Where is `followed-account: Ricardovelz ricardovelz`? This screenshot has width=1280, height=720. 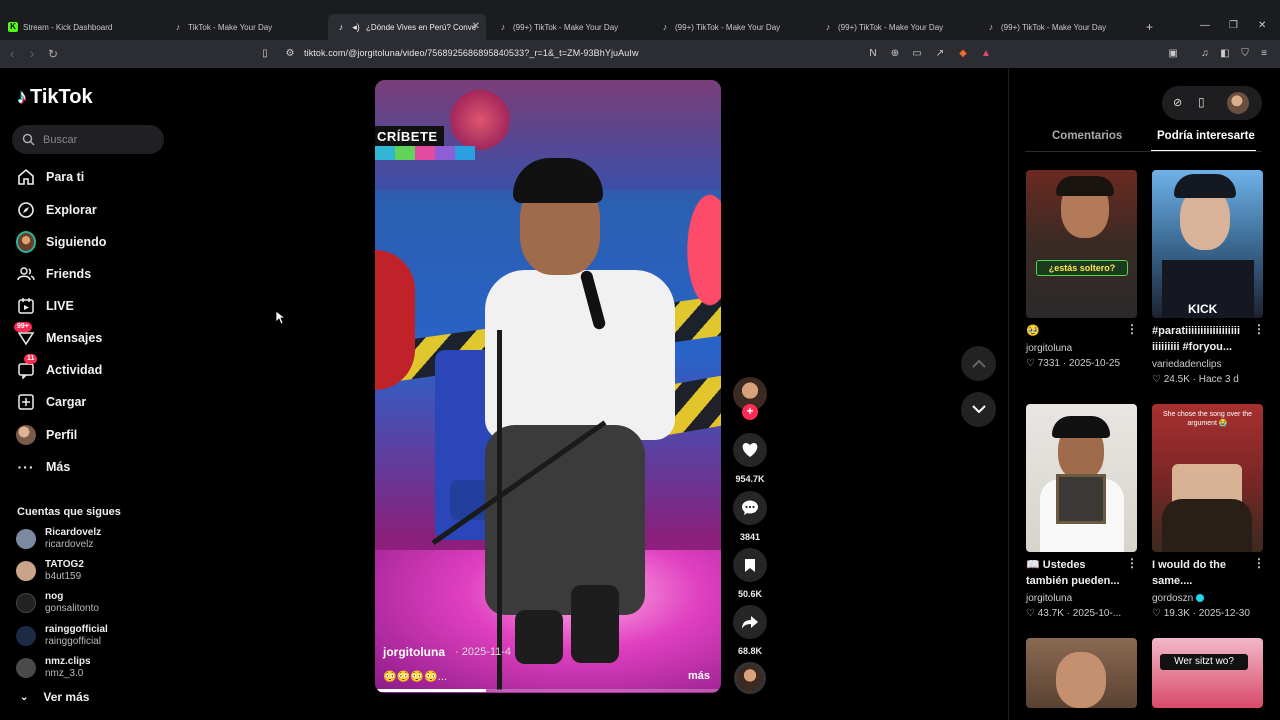 followed-account: Ricardovelz ricardovelz is located at coordinates (58, 539).